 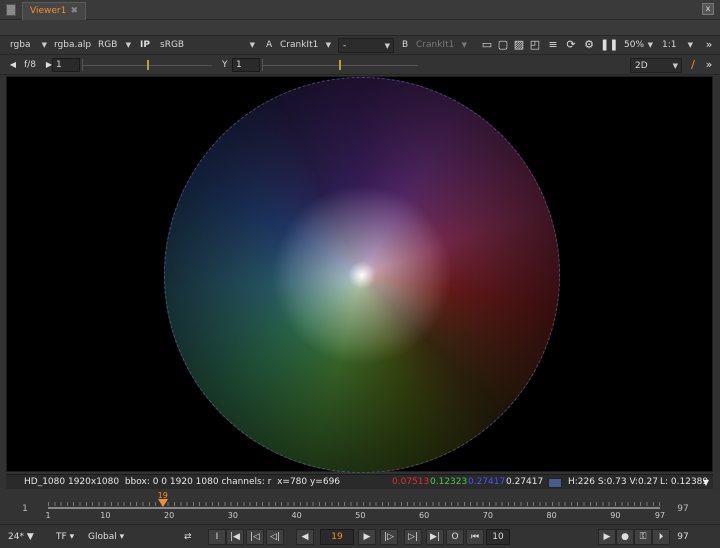 I want to click on zebra-stripes-icon: ▨, so click(x=519, y=45).